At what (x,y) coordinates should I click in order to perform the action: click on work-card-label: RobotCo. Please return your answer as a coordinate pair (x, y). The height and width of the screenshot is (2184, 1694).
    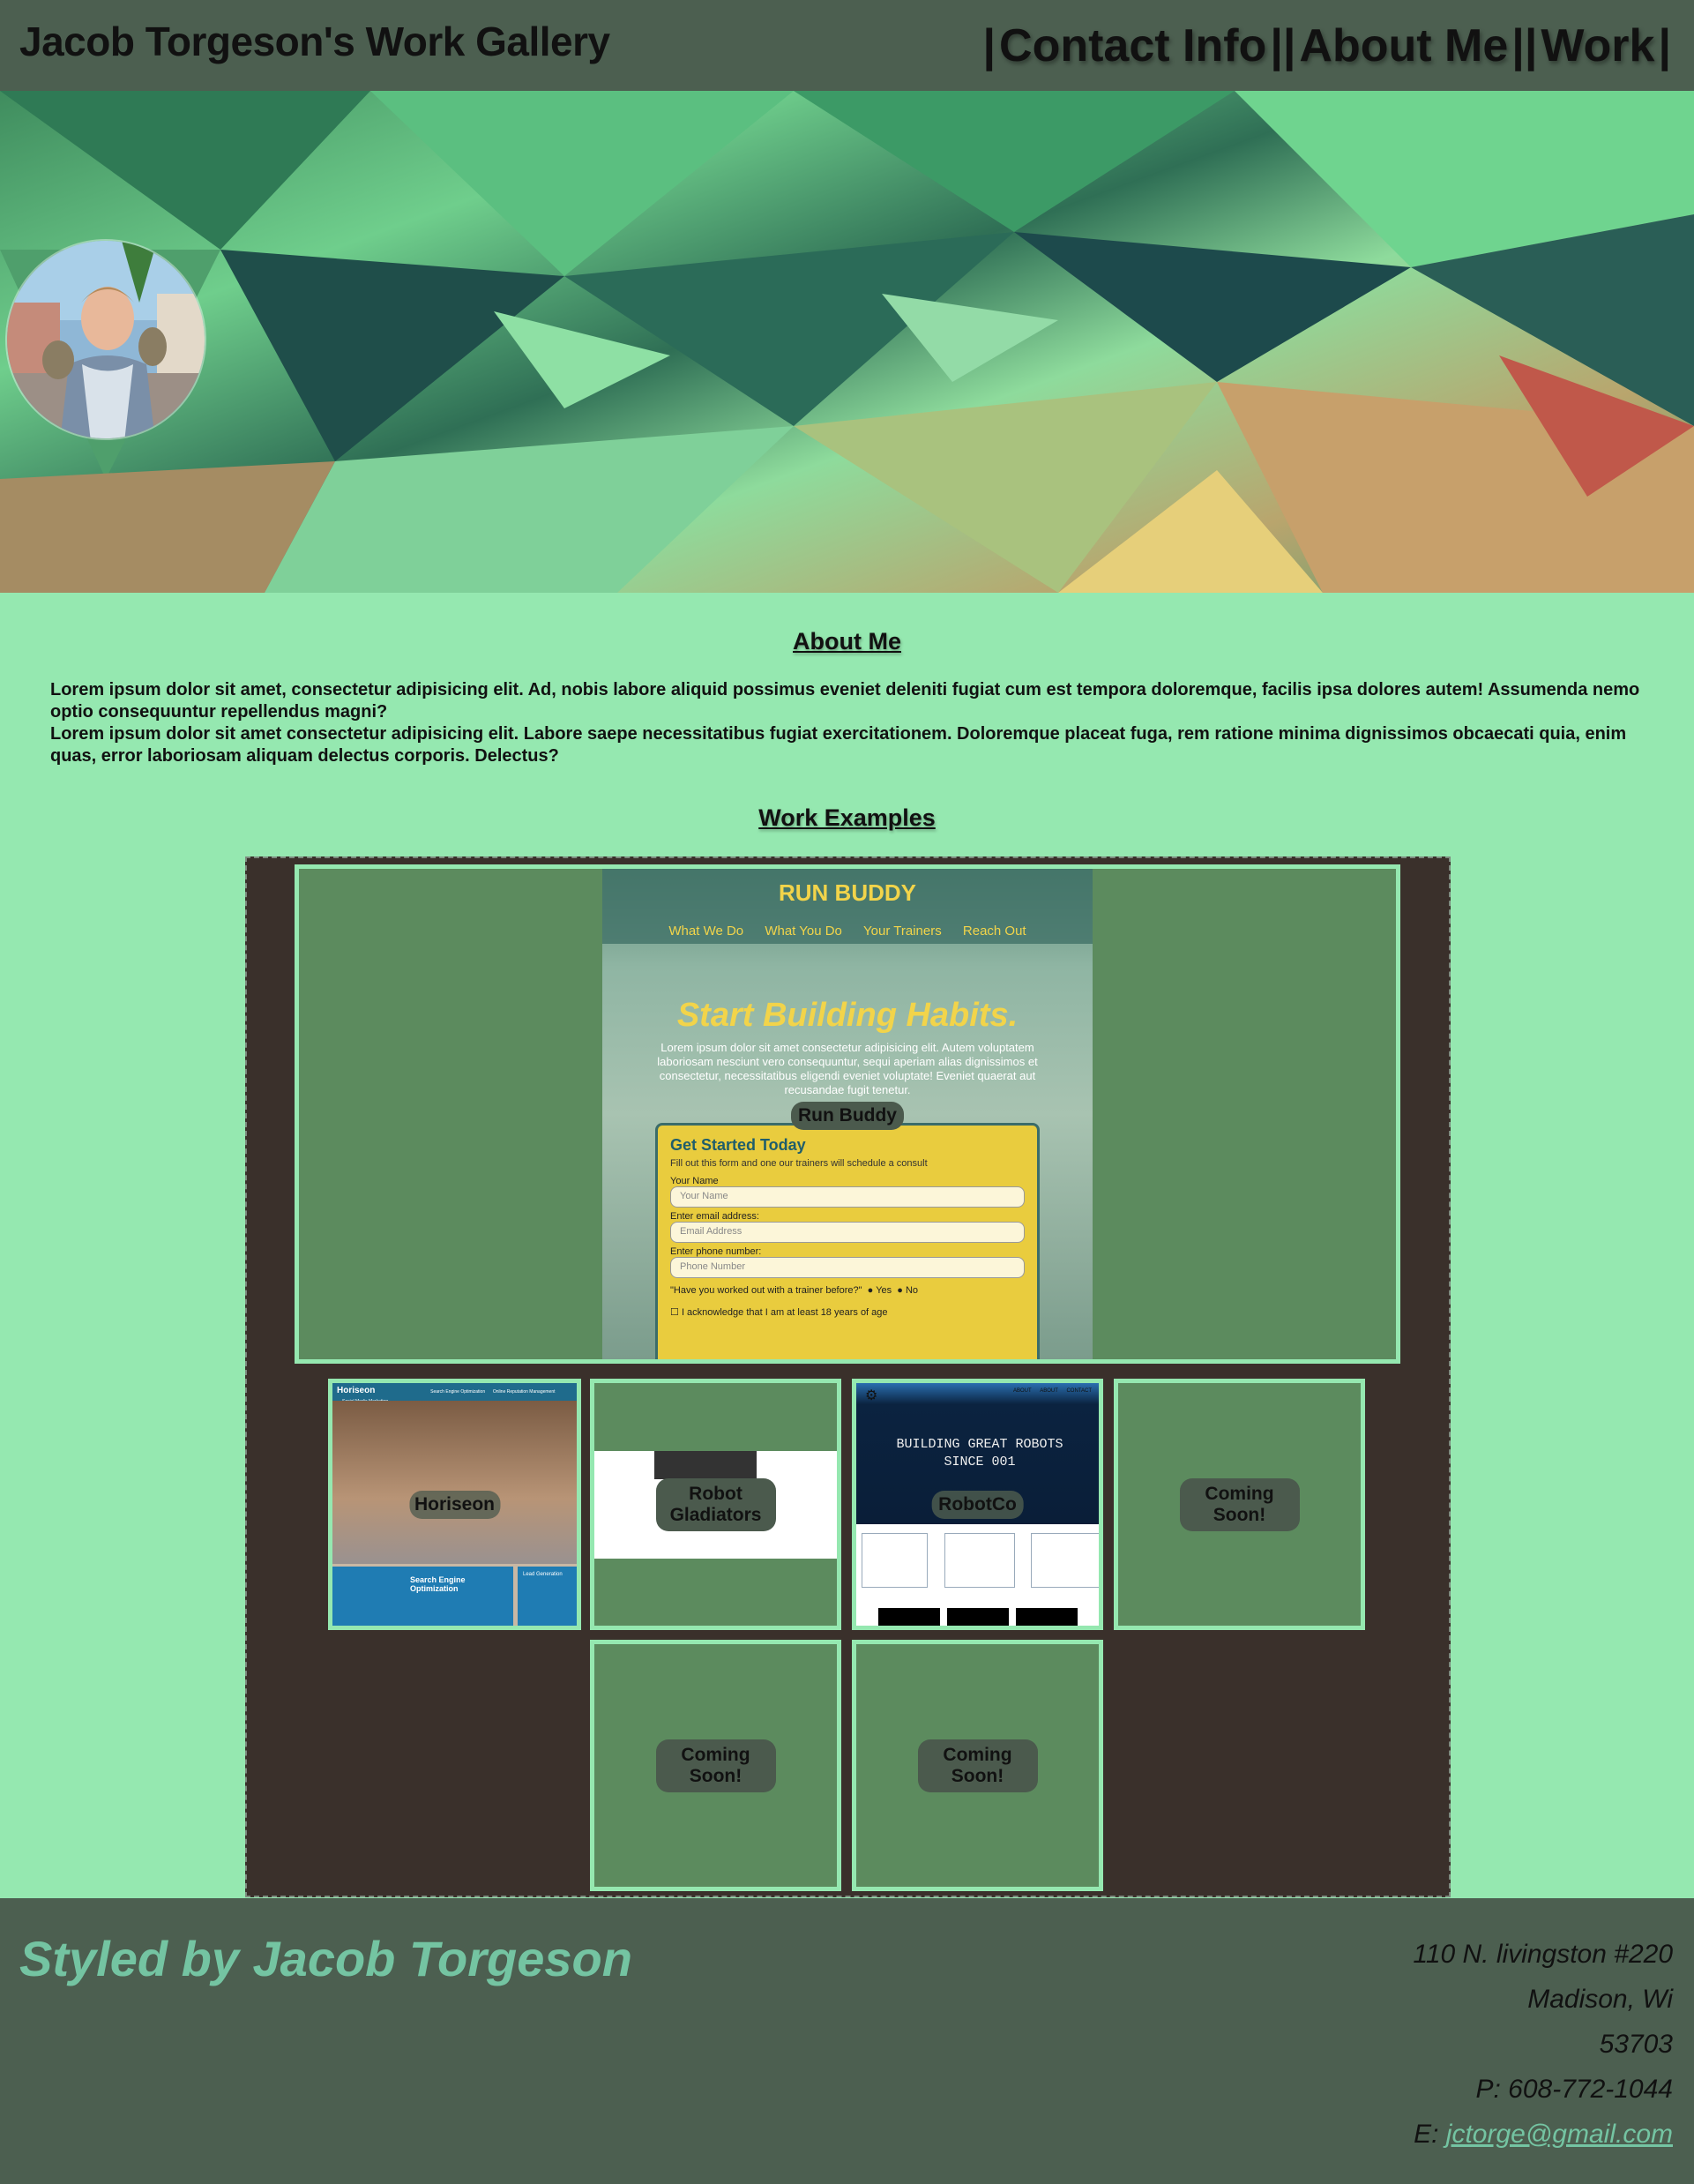
    Looking at the image, I should click on (977, 1504).